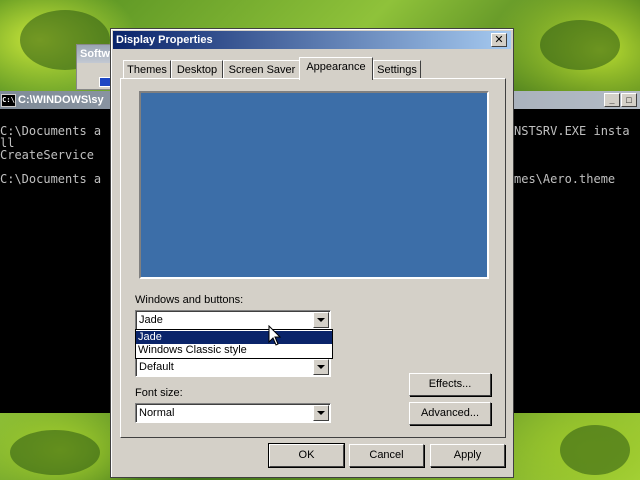  I want to click on tab-desktop: Desktop, so click(197, 69).